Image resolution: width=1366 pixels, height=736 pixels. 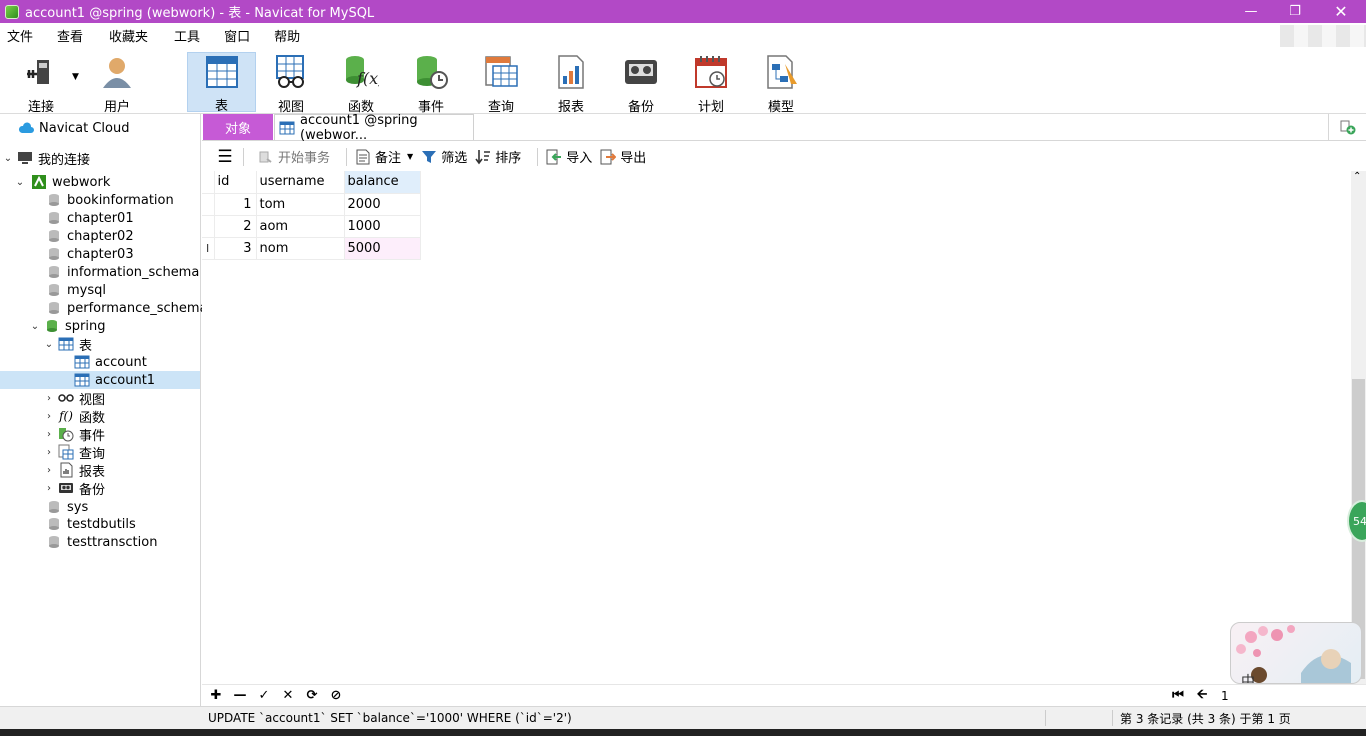 What do you see at coordinates (122, 272) in the screenshot?
I see `tree-database: information_schema` at bounding box center [122, 272].